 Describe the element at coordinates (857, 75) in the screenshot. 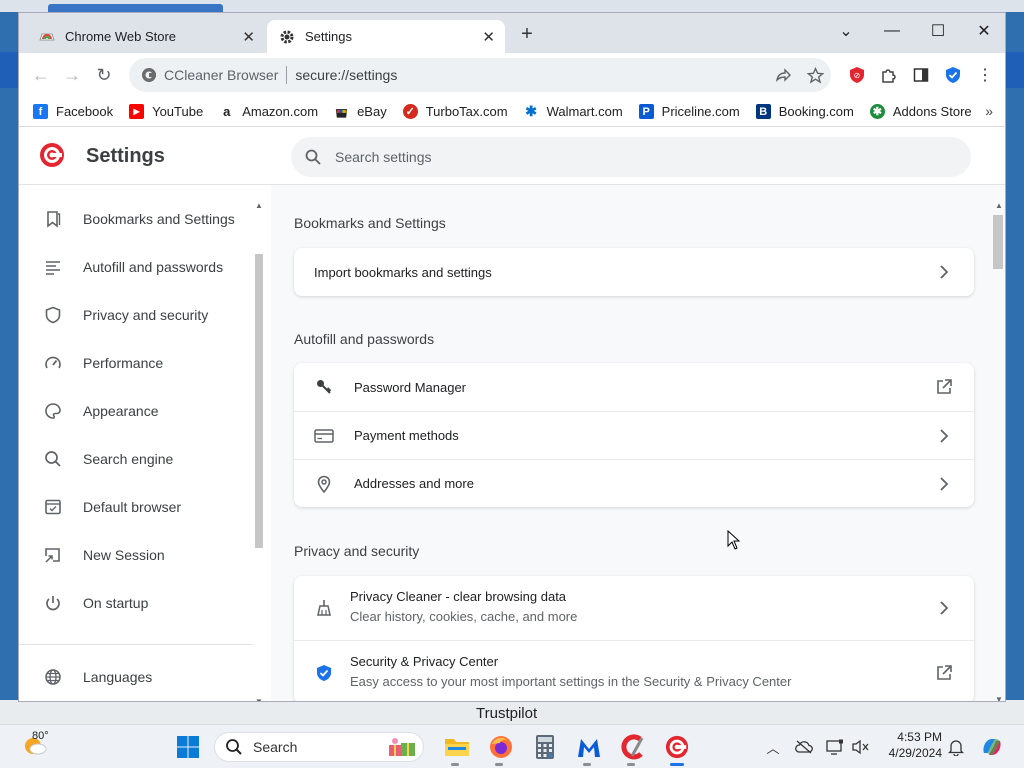

I see `adblock-extension-icon: ⊘` at that location.